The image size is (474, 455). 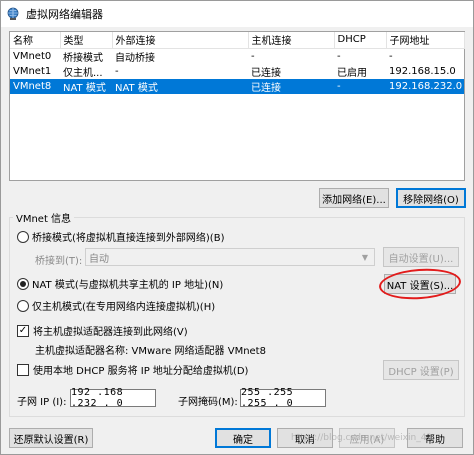 I want to click on host-only-label: 仅主机模式(在专用网络内连接虚拟机)(H), so click(x=124, y=307).